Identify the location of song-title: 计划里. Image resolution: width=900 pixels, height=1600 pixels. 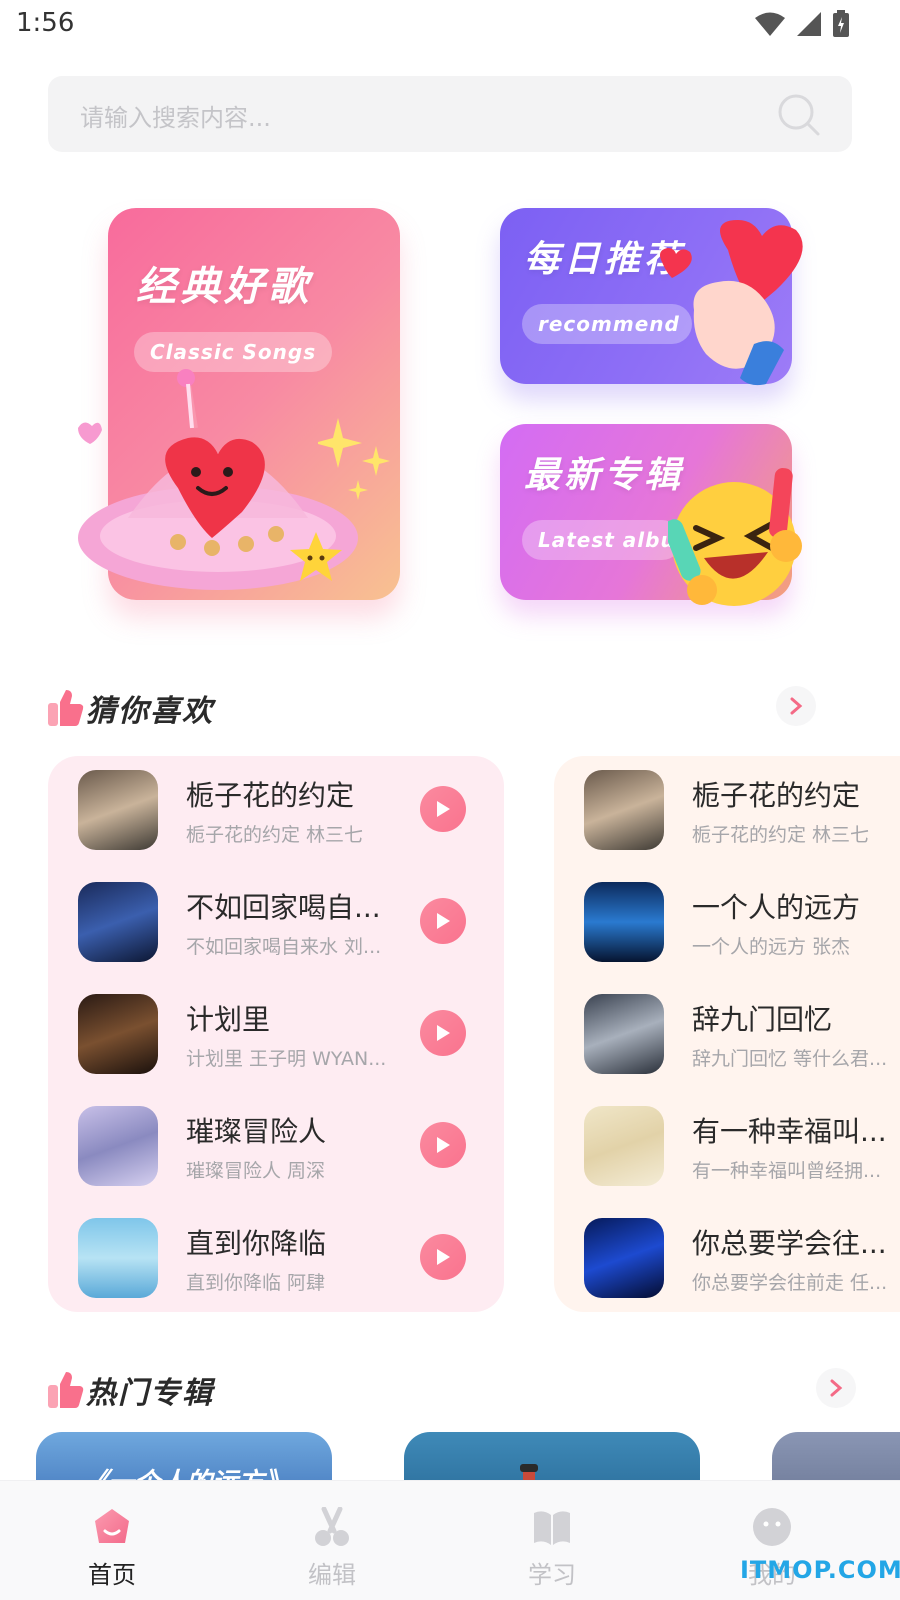
(228, 1019).